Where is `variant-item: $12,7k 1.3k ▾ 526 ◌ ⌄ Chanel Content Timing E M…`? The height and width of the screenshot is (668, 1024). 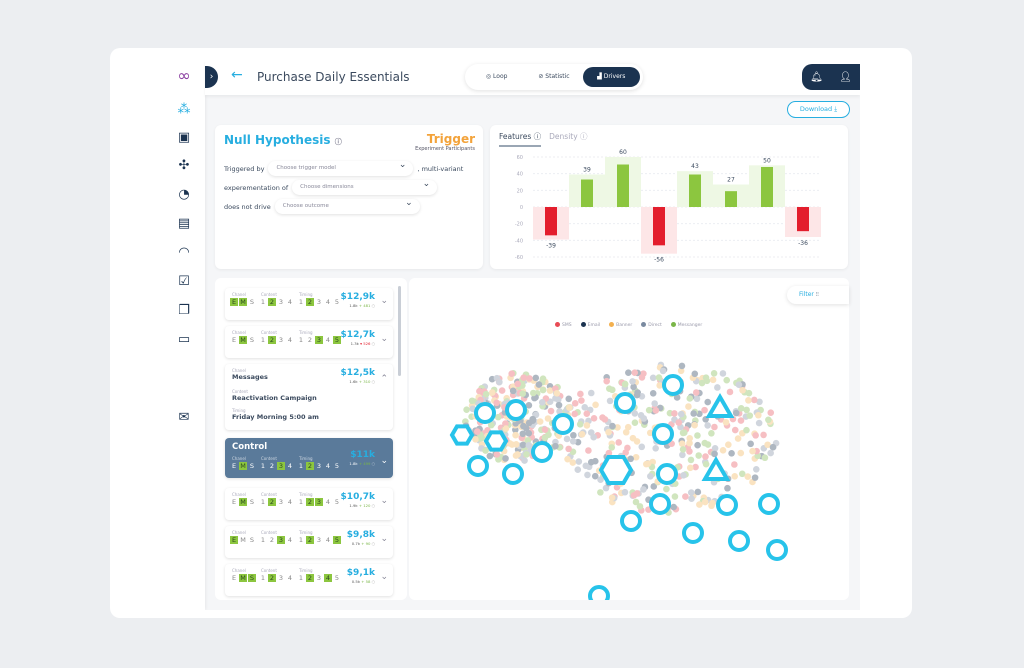
variant-item: $12,7k 1.3k ▾ 526 ◌ ⌄ Chanel Content Timing E M… is located at coordinates (309, 342).